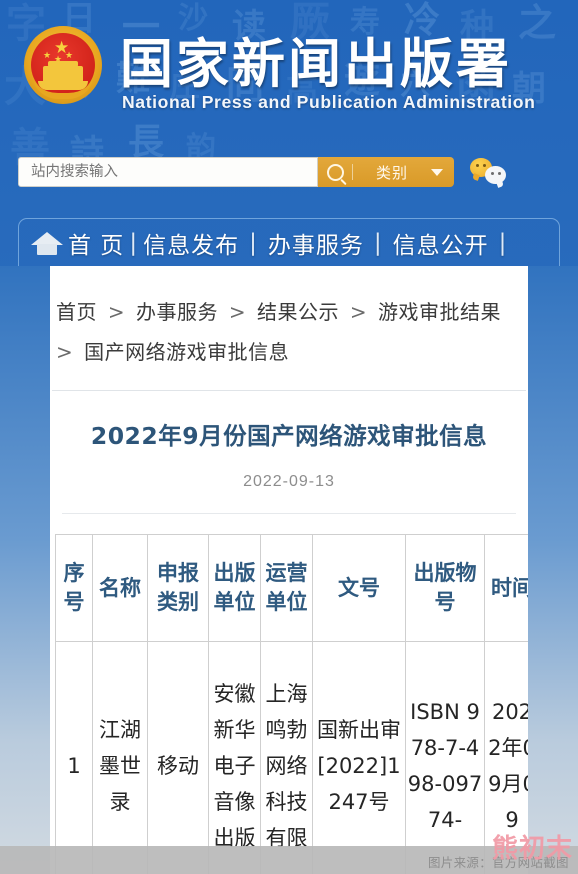  What do you see at coordinates (352, 172) in the screenshot?
I see `search-divider` at bounding box center [352, 172].